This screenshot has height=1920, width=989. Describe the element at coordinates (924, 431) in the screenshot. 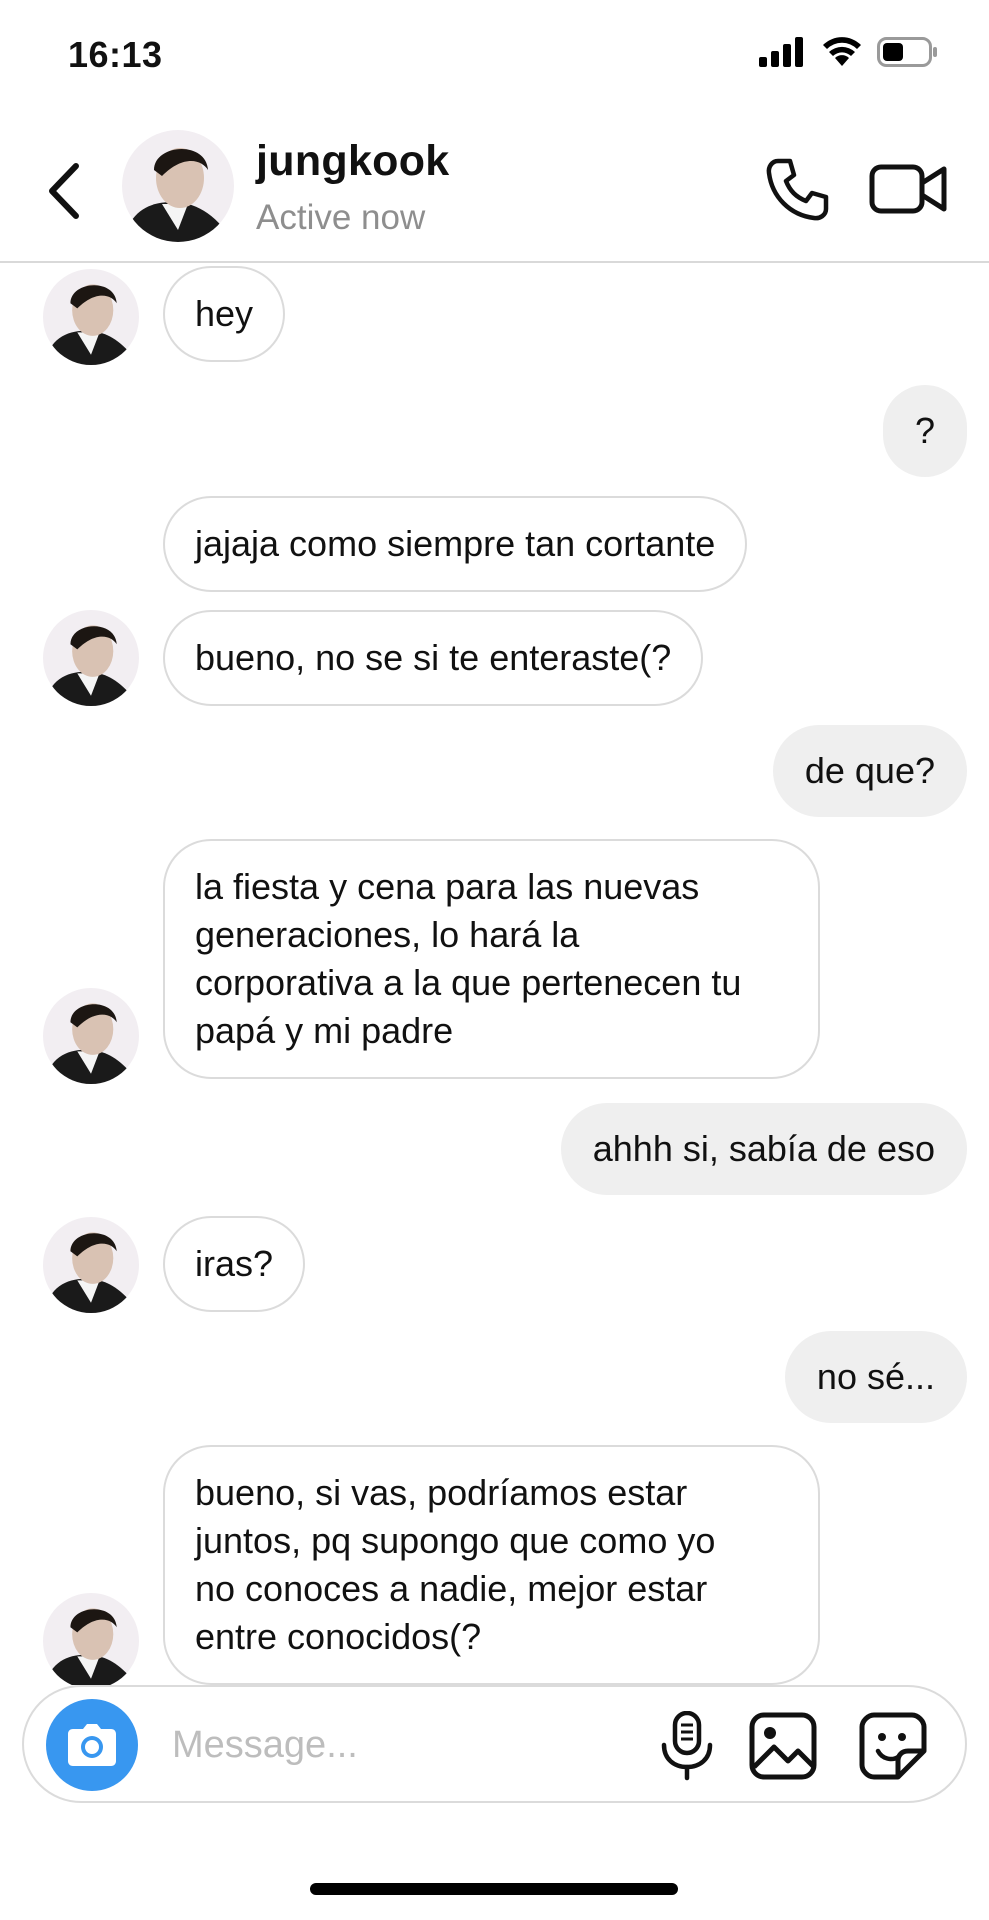

I see `message-bubble-outgoing: ?` at that location.